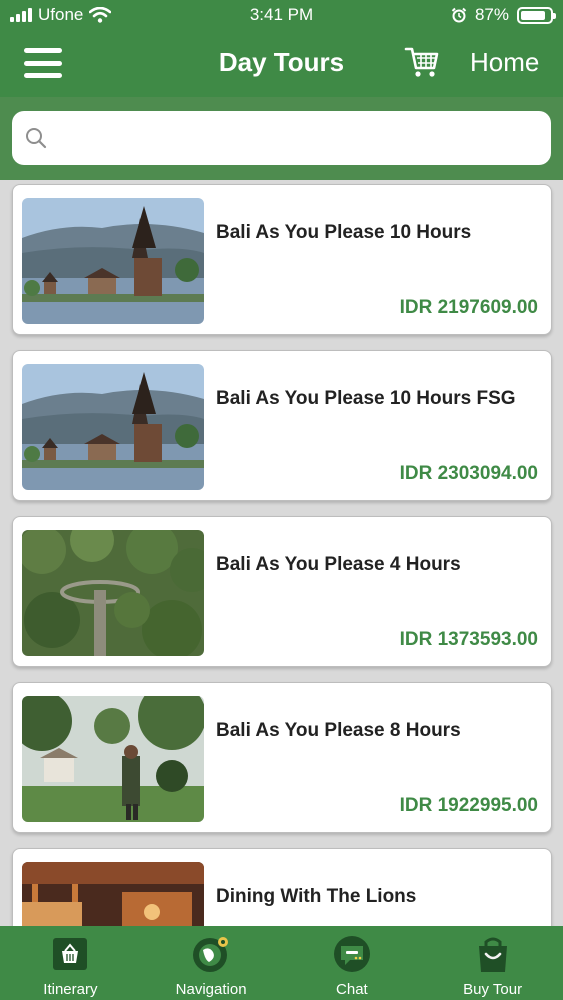 Image resolution: width=563 pixels, height=1000 pixels. What do you see at coordinates (338, 730) in the screenshot?
I see `tour-name: Bali As You Please 8 Hours` at bounding box center [338, 730].